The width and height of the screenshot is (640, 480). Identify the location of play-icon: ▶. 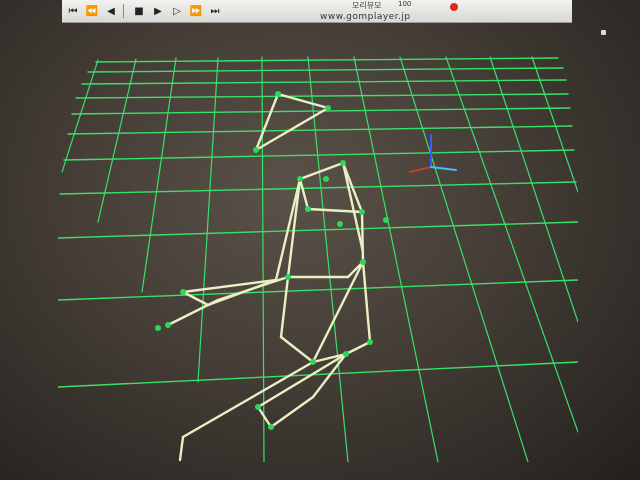
(158, 11).